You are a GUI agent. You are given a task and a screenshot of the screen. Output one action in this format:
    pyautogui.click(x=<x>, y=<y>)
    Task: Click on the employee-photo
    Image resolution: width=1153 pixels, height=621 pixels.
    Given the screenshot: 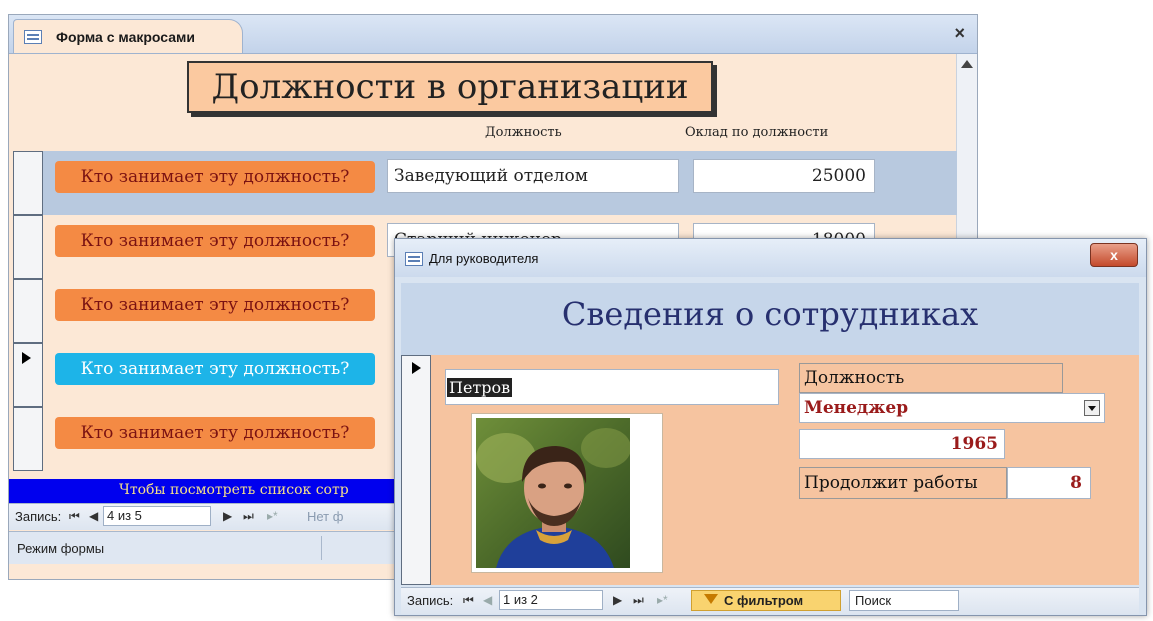 What is the action you would take?
    pyautogui.click(x=553, y=493)
    